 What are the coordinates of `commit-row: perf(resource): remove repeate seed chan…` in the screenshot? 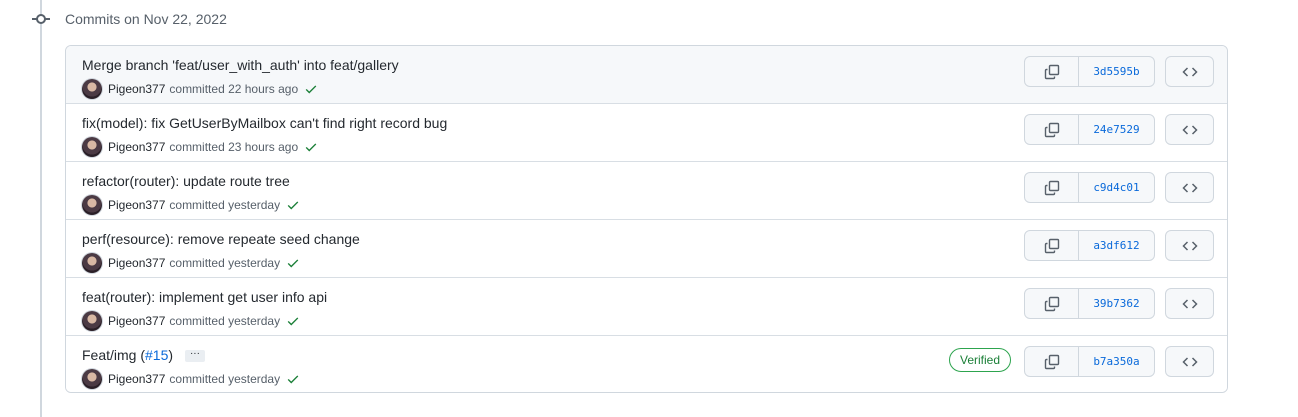 It's located at (646, 249).